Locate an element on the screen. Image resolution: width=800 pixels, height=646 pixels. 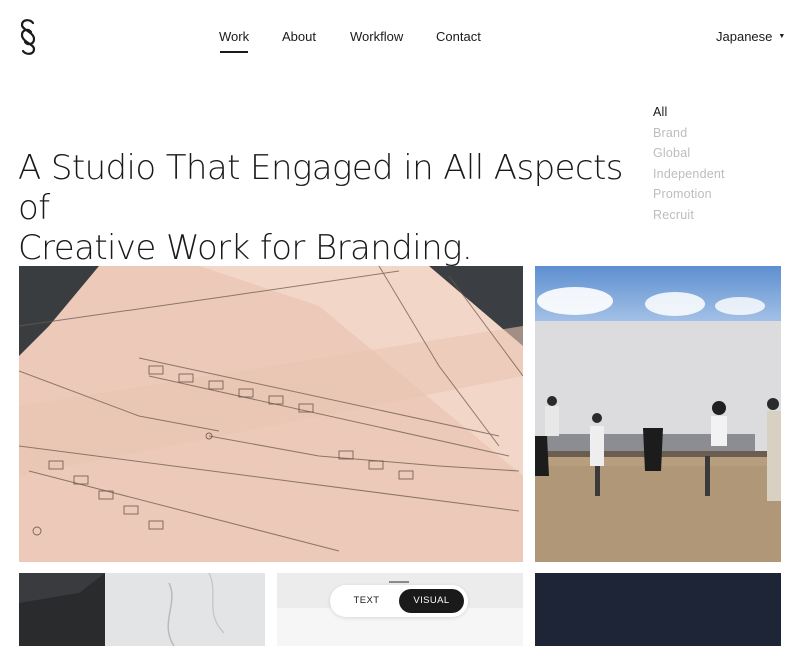
headline-line-1: A Studio That Engaged in All Aspects of is located at coordinates (320, 188).